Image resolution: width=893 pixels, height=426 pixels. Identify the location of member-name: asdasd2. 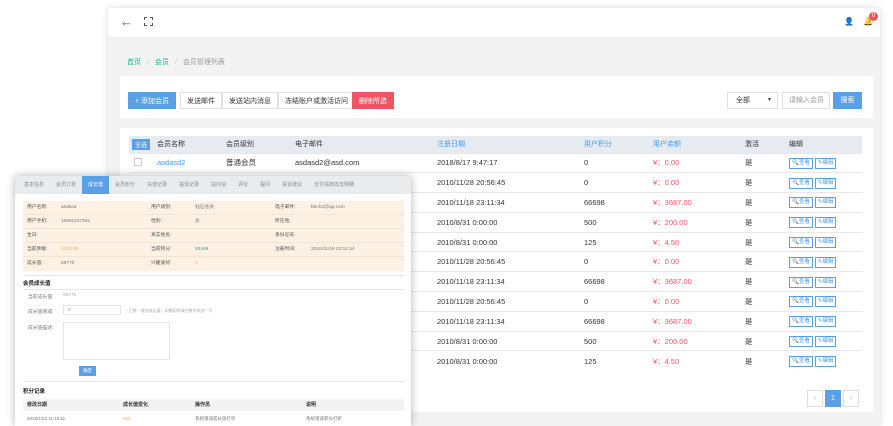
(191, 162).